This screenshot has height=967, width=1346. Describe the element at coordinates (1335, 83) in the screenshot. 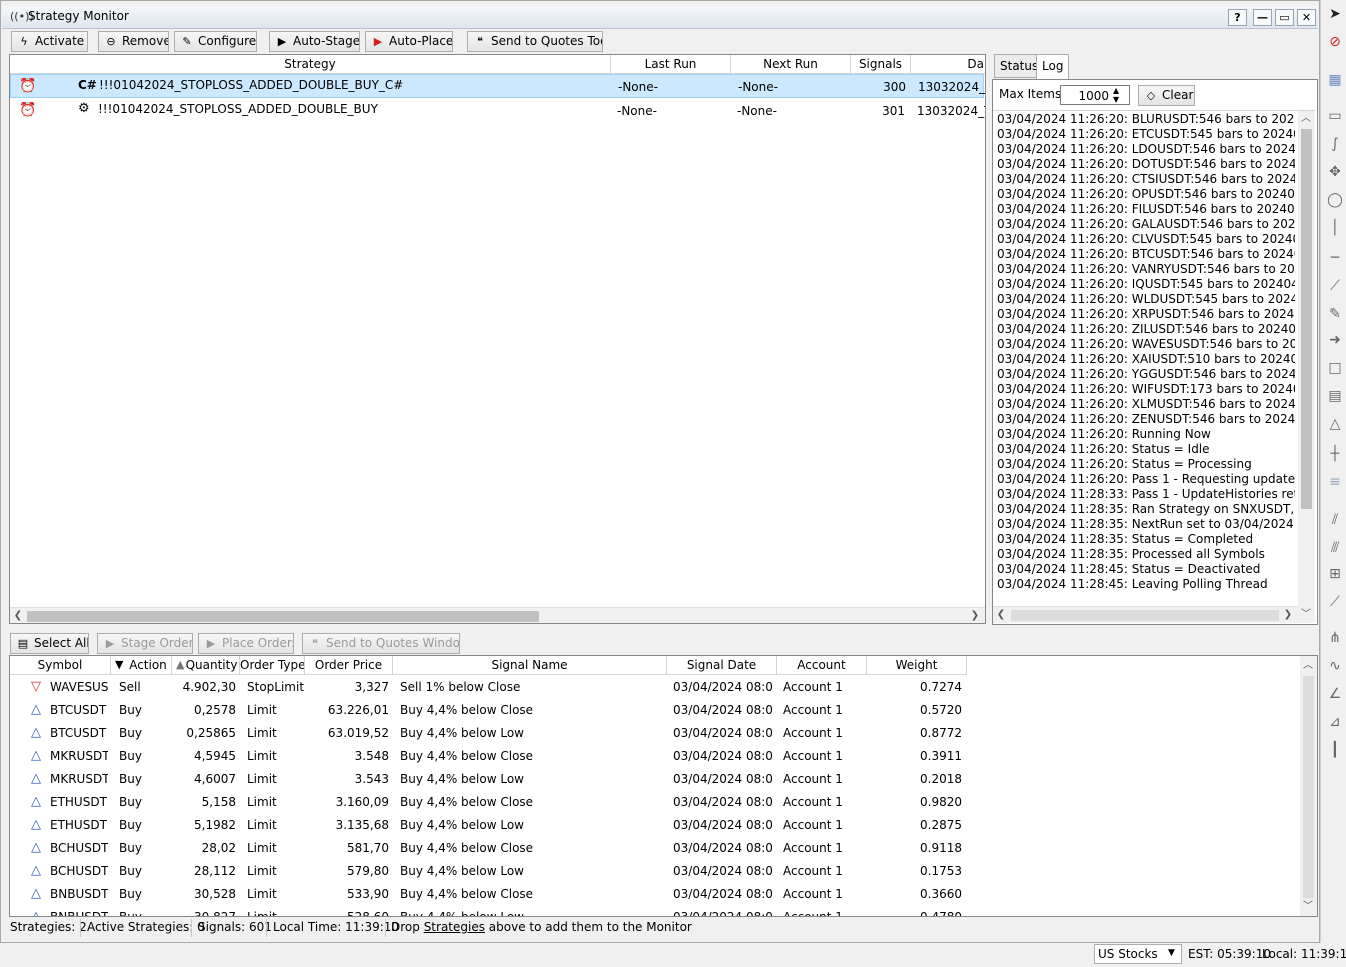

I see `grid-icon: ▦` at that location.